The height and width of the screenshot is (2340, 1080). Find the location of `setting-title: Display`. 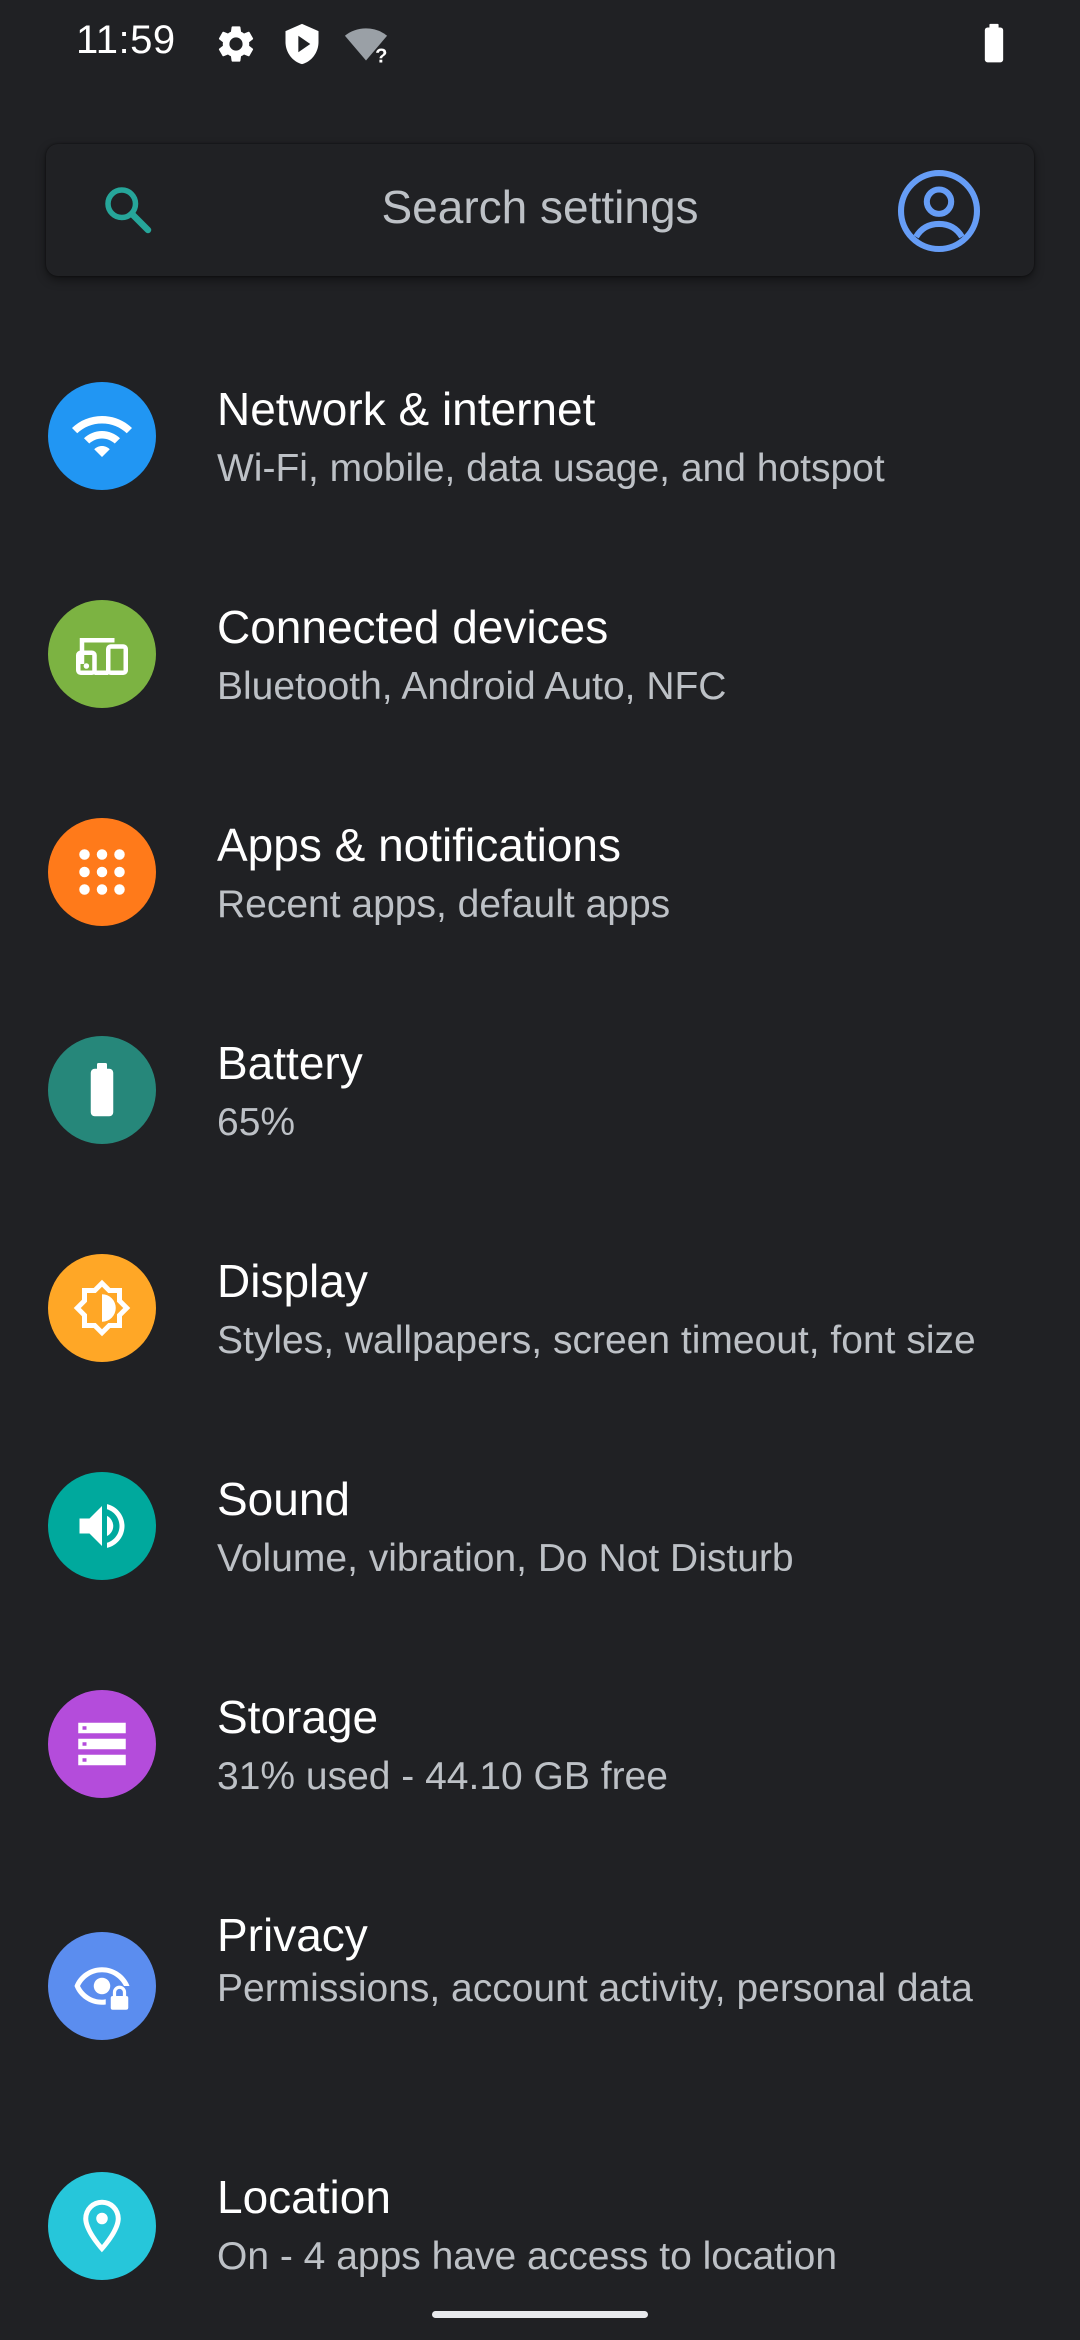

setting-title: Display is located at coordinates (292, 1281).